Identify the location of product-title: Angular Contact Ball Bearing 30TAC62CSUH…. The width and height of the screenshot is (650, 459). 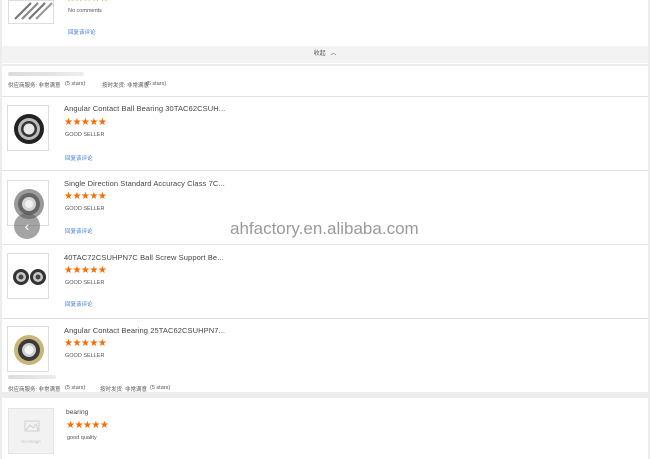
(144, 108).